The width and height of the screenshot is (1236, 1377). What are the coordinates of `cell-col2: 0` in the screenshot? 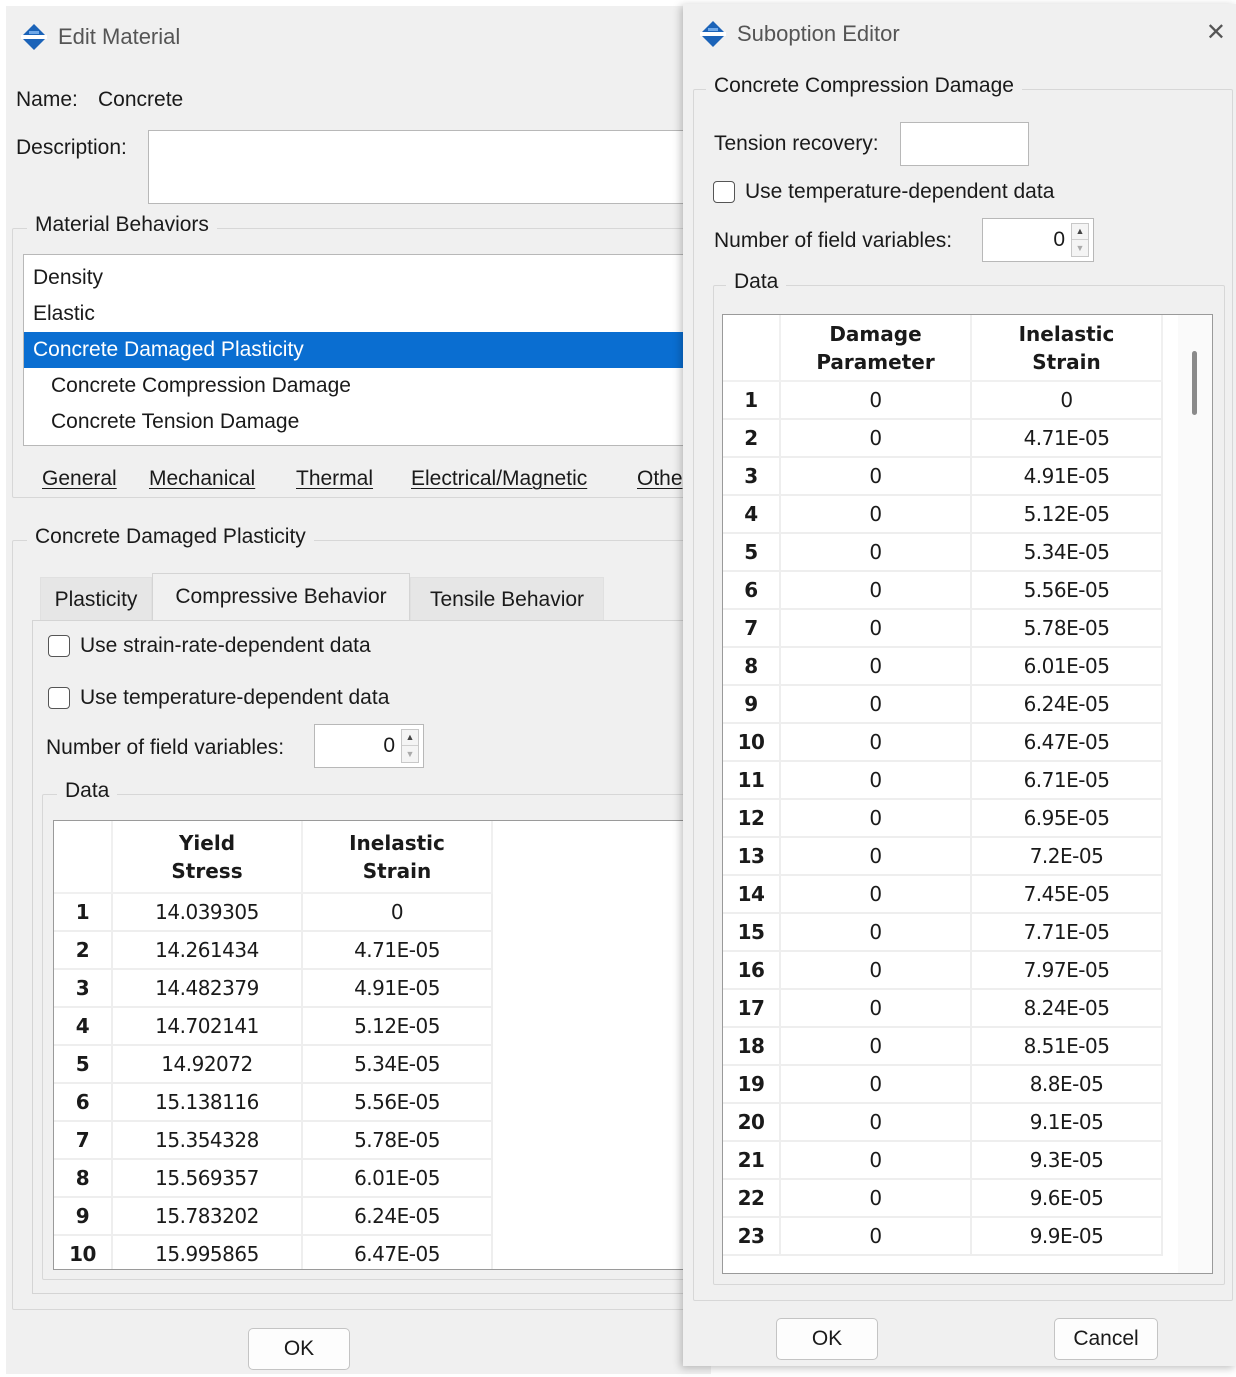 It's located at (397, 912).